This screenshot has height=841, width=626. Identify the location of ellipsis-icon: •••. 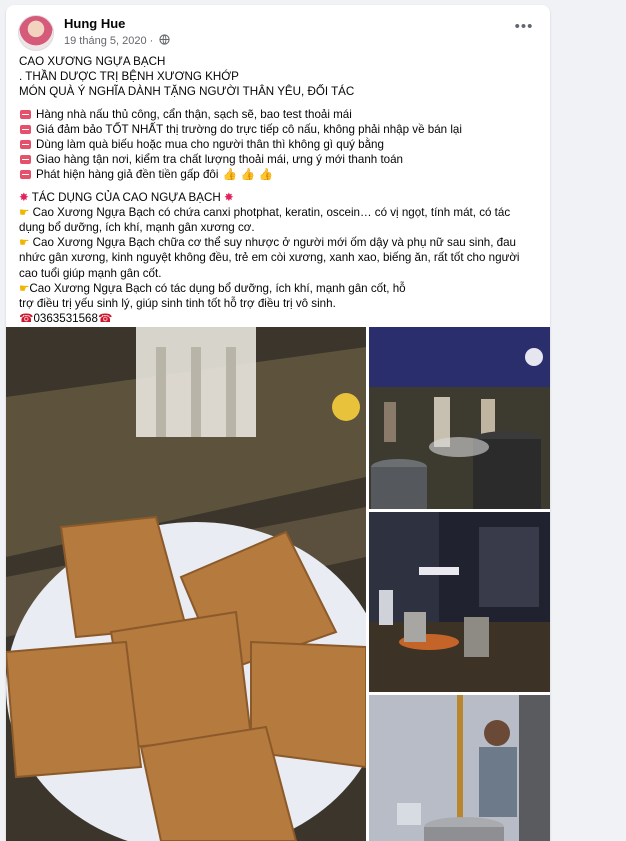
(524, 26).